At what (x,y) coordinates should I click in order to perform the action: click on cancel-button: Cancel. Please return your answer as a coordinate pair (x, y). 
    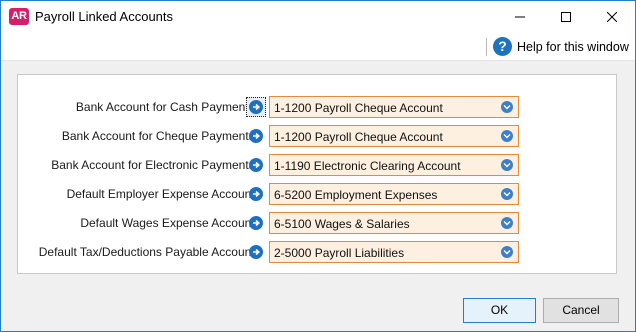
    Looking at the image, I should click on (581, 310).